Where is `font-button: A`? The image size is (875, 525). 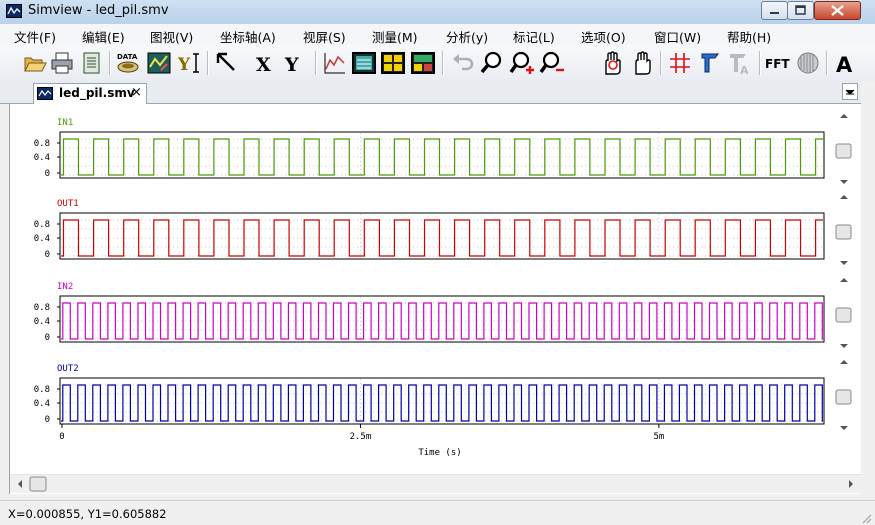
font-button: A is located at coordinates (846, 63).